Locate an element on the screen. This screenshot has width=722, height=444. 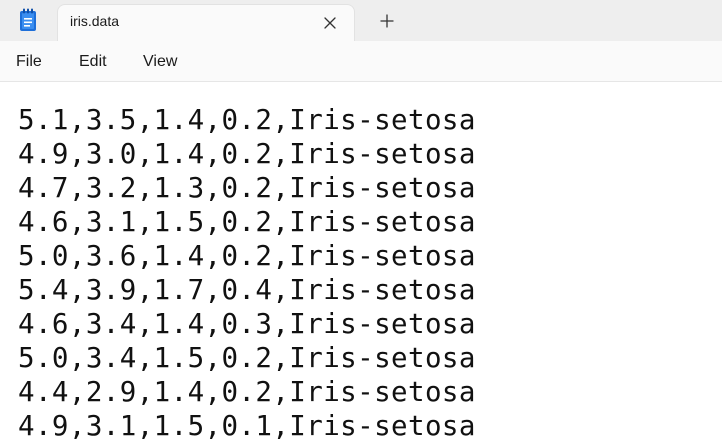
menu-view: View is located at coordinates (160, 62).